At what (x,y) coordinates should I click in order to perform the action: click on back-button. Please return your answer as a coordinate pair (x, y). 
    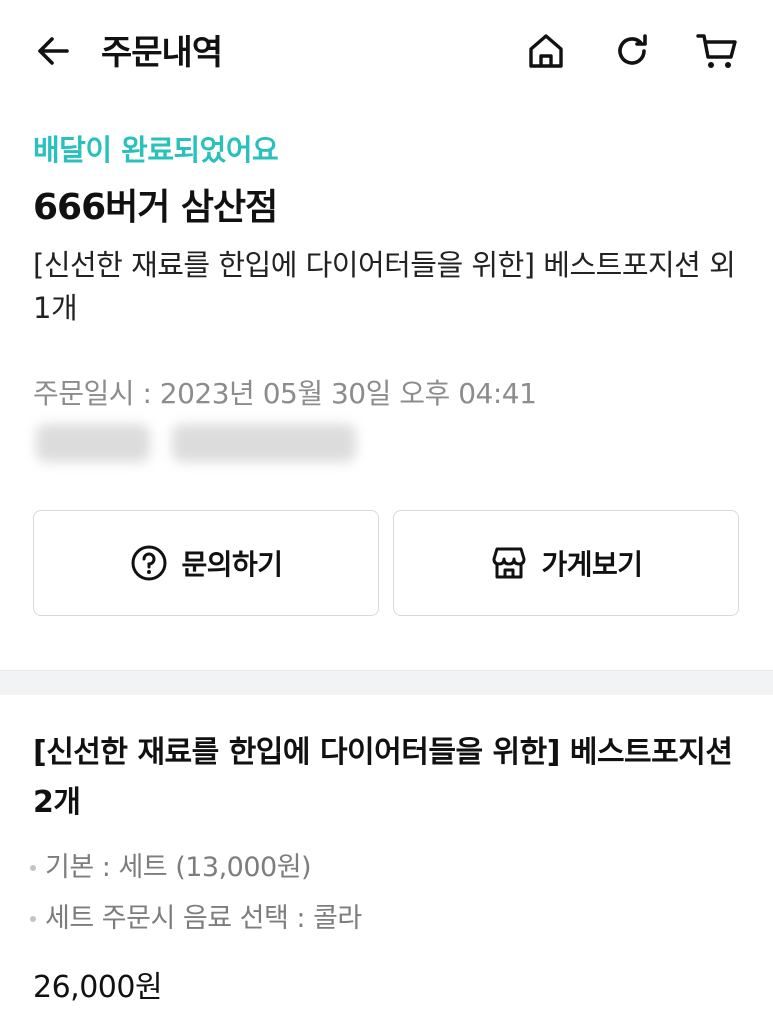
    Looking at the image, I should click on (53, 53).